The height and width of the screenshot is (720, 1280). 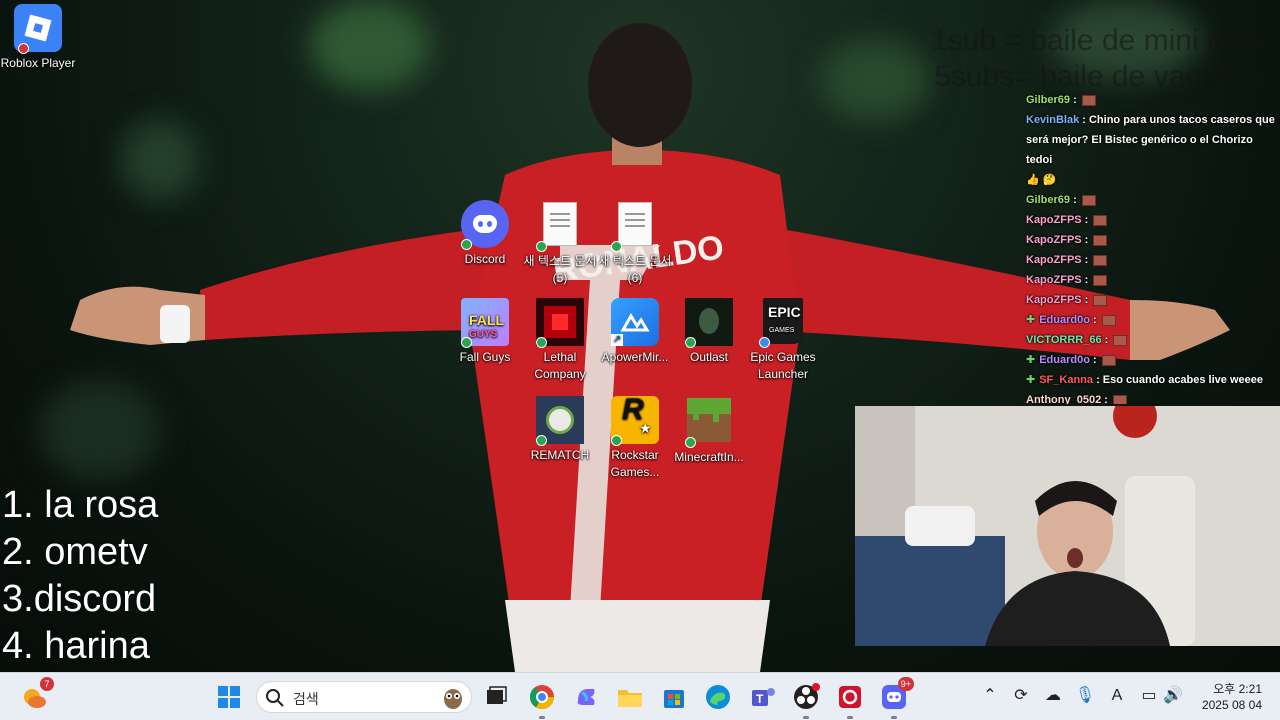 I want to click on start-button, so click(x=229, y=697).